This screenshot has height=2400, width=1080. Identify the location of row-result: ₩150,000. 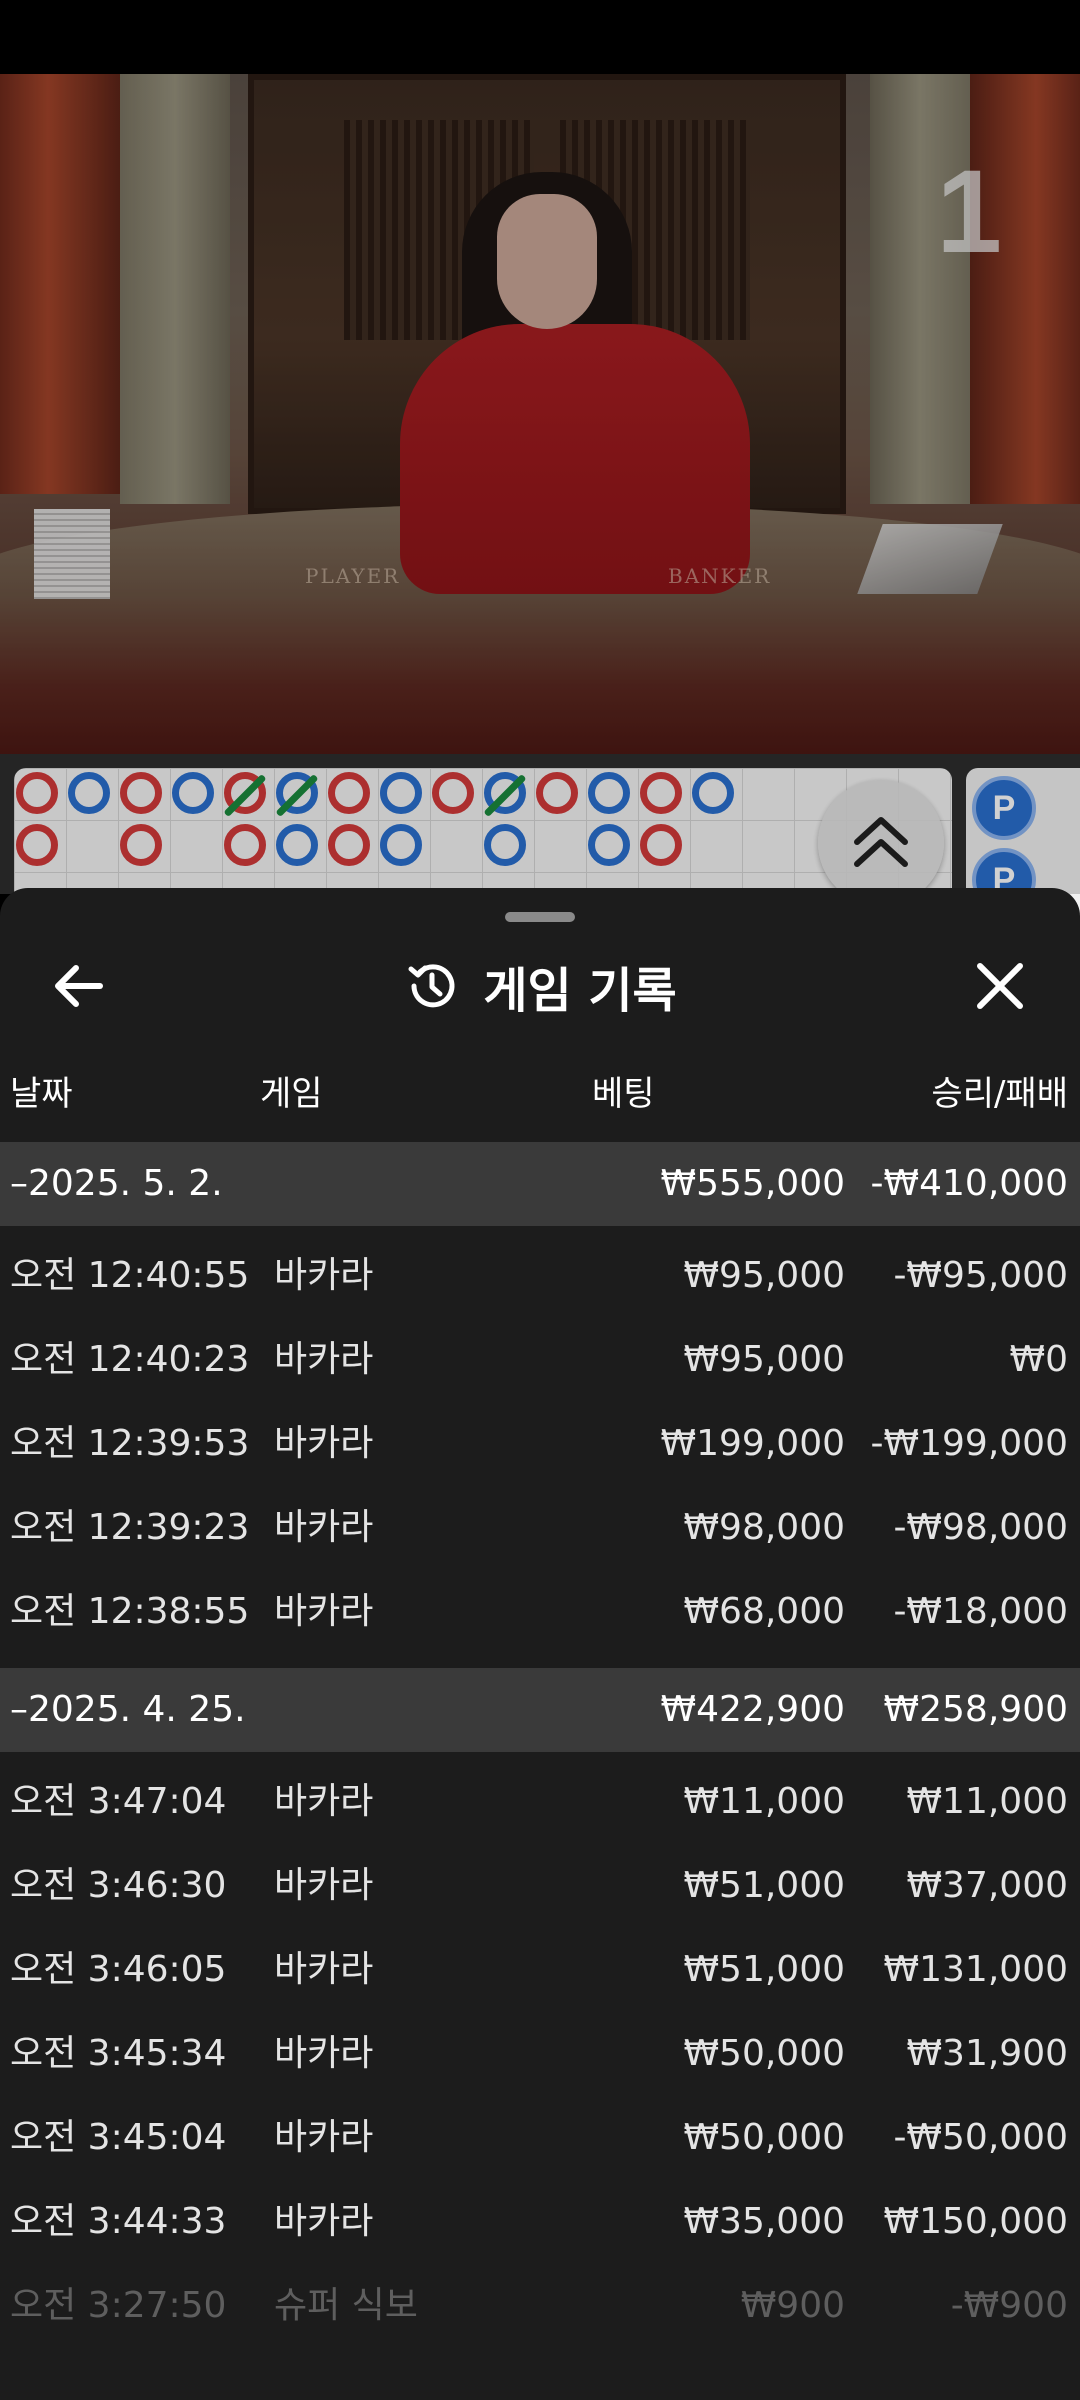
(975, 2221).